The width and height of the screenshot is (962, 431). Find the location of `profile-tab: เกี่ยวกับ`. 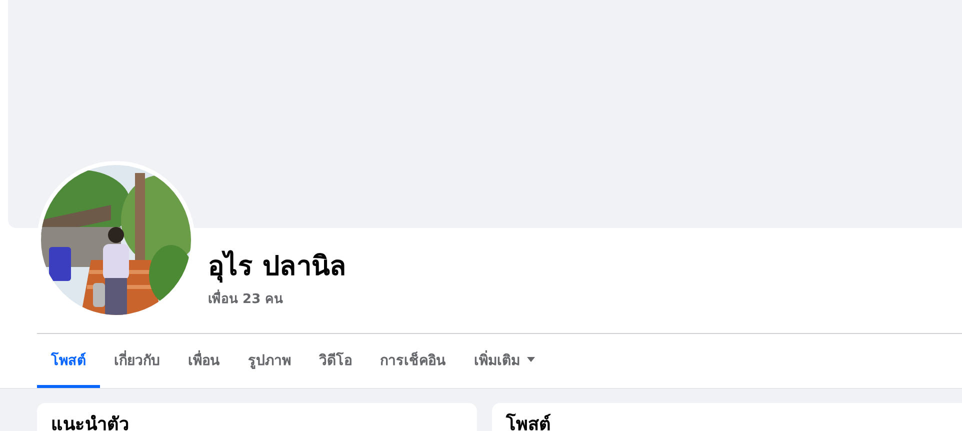

profile-tab: เกี่ยวกับ is located at coordinates (137, 361).